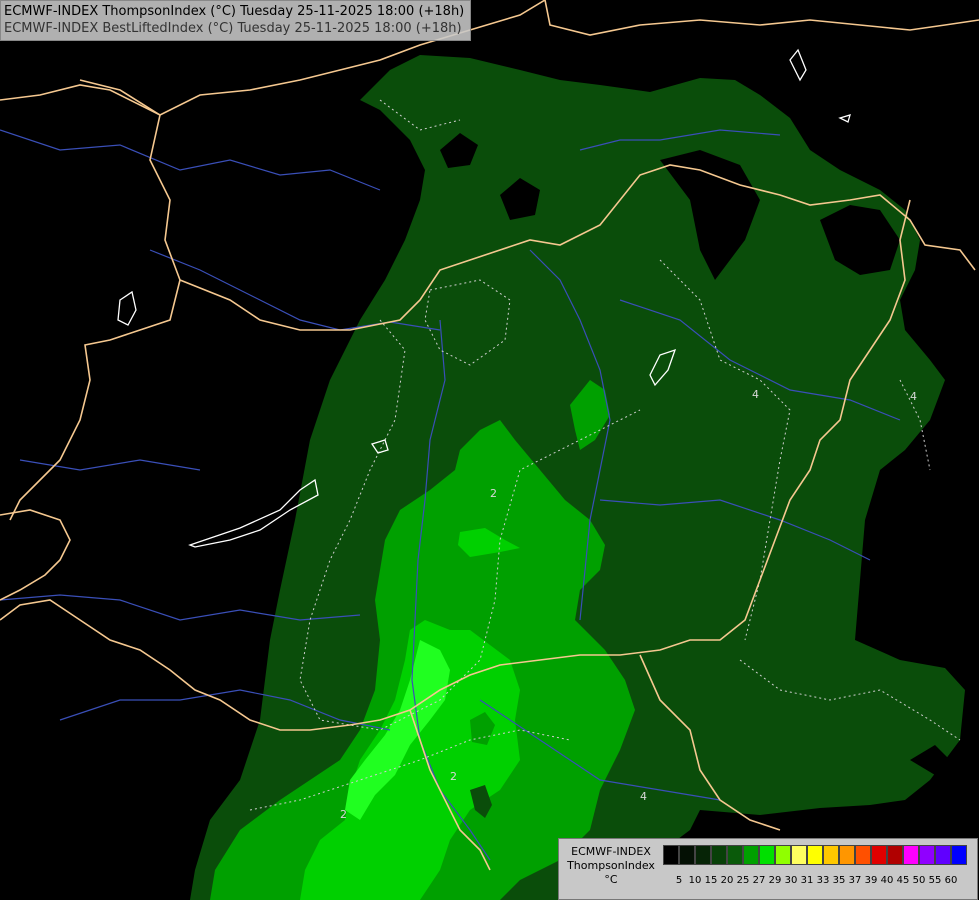 Image resolution: width=979 pixels, height=900 pixels. What do you see at coordinates (775, 880) in the screenshot?
I see `legend-tick-label: 29` at bounding box center [775, 880].